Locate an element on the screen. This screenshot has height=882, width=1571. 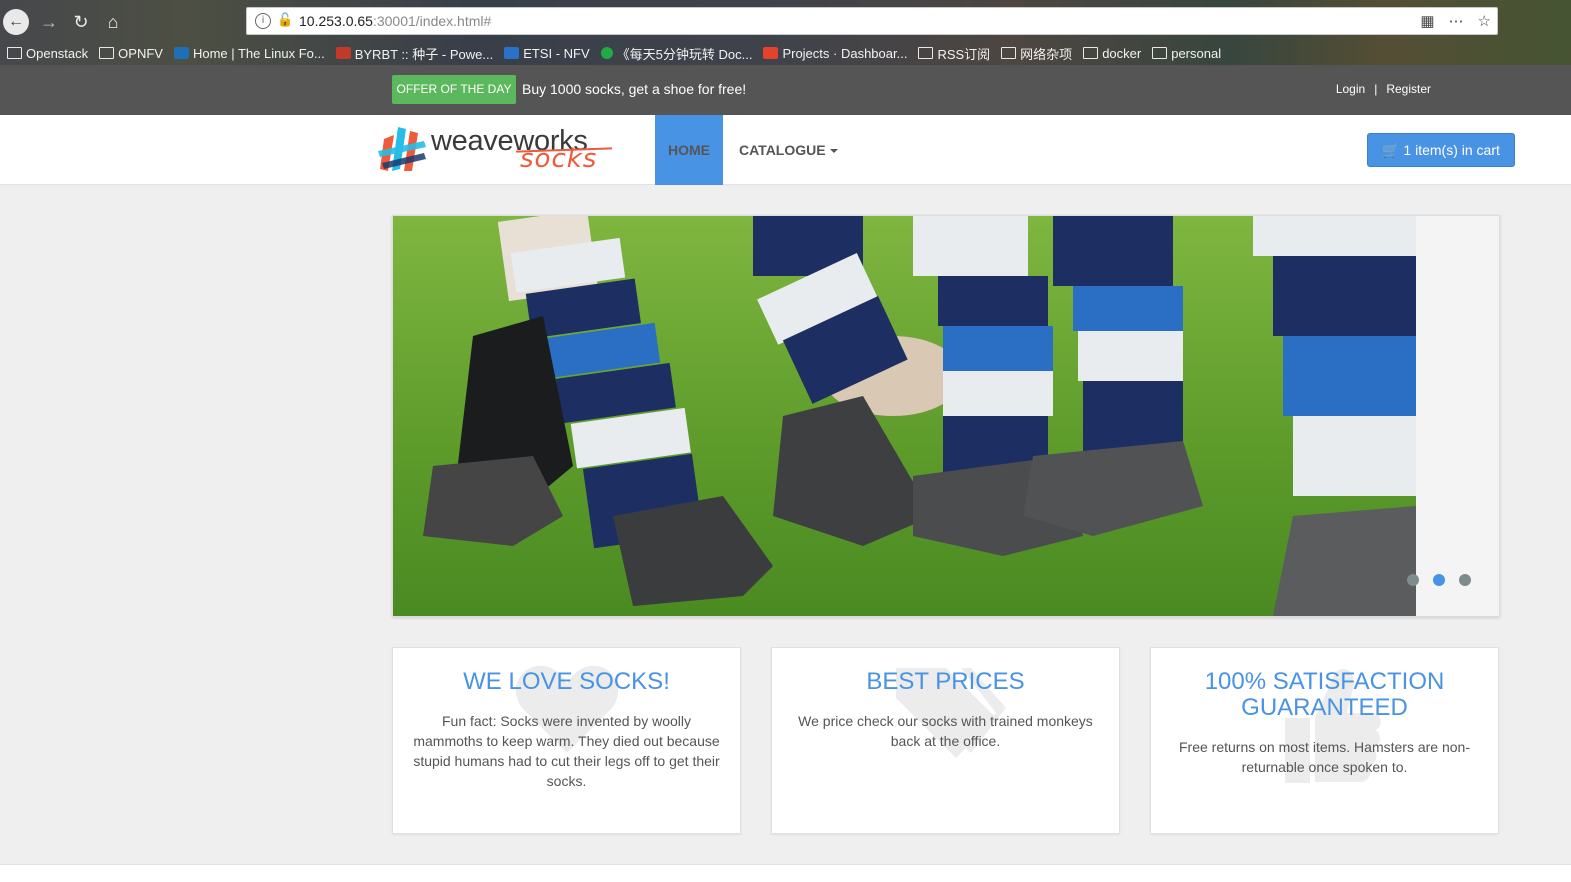
info-icon: i is located at coordinates (263, 21).